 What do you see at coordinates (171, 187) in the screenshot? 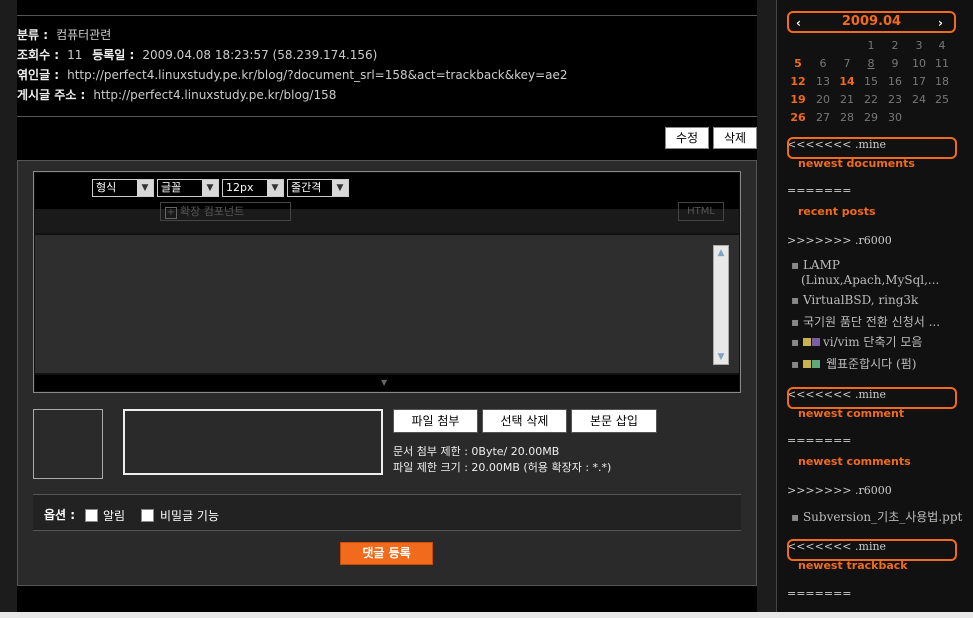
I see `font-select-value: 글꼴` at bounding box center [171, 187].